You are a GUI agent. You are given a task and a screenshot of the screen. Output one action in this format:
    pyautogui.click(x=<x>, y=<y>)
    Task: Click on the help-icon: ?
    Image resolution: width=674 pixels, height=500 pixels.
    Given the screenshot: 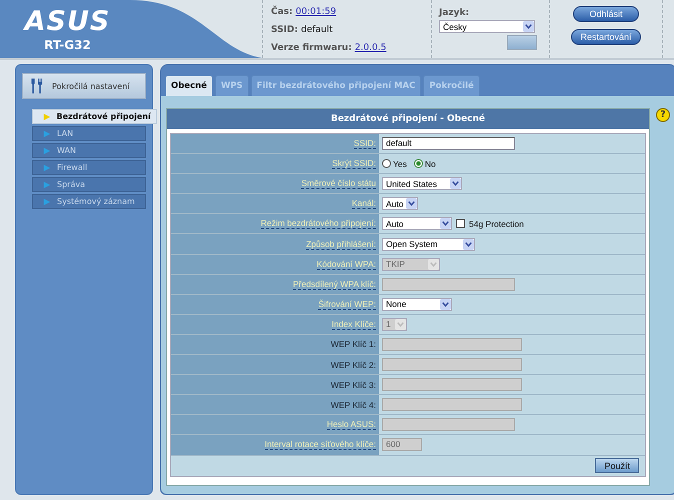 What is the action you would take?
    pyautogui.click(x=663, y=115)
    